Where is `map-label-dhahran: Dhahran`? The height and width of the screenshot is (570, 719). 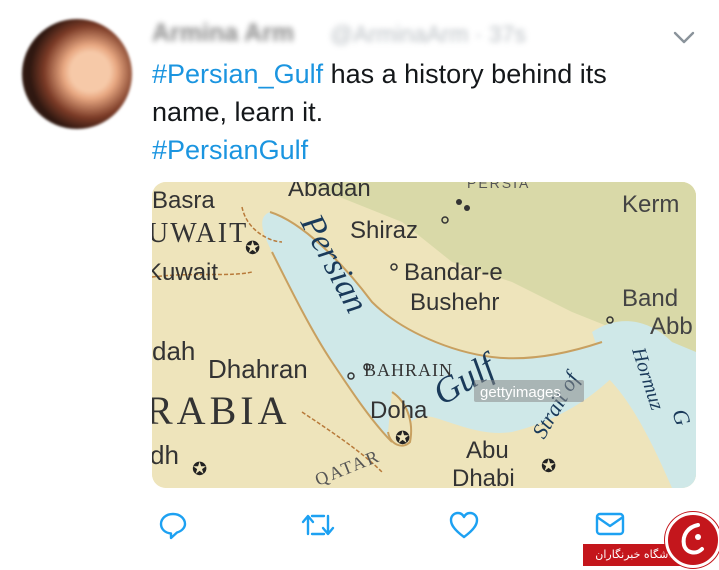 map-label-dhahran: Dhahran is located at coordinates (258, 369).